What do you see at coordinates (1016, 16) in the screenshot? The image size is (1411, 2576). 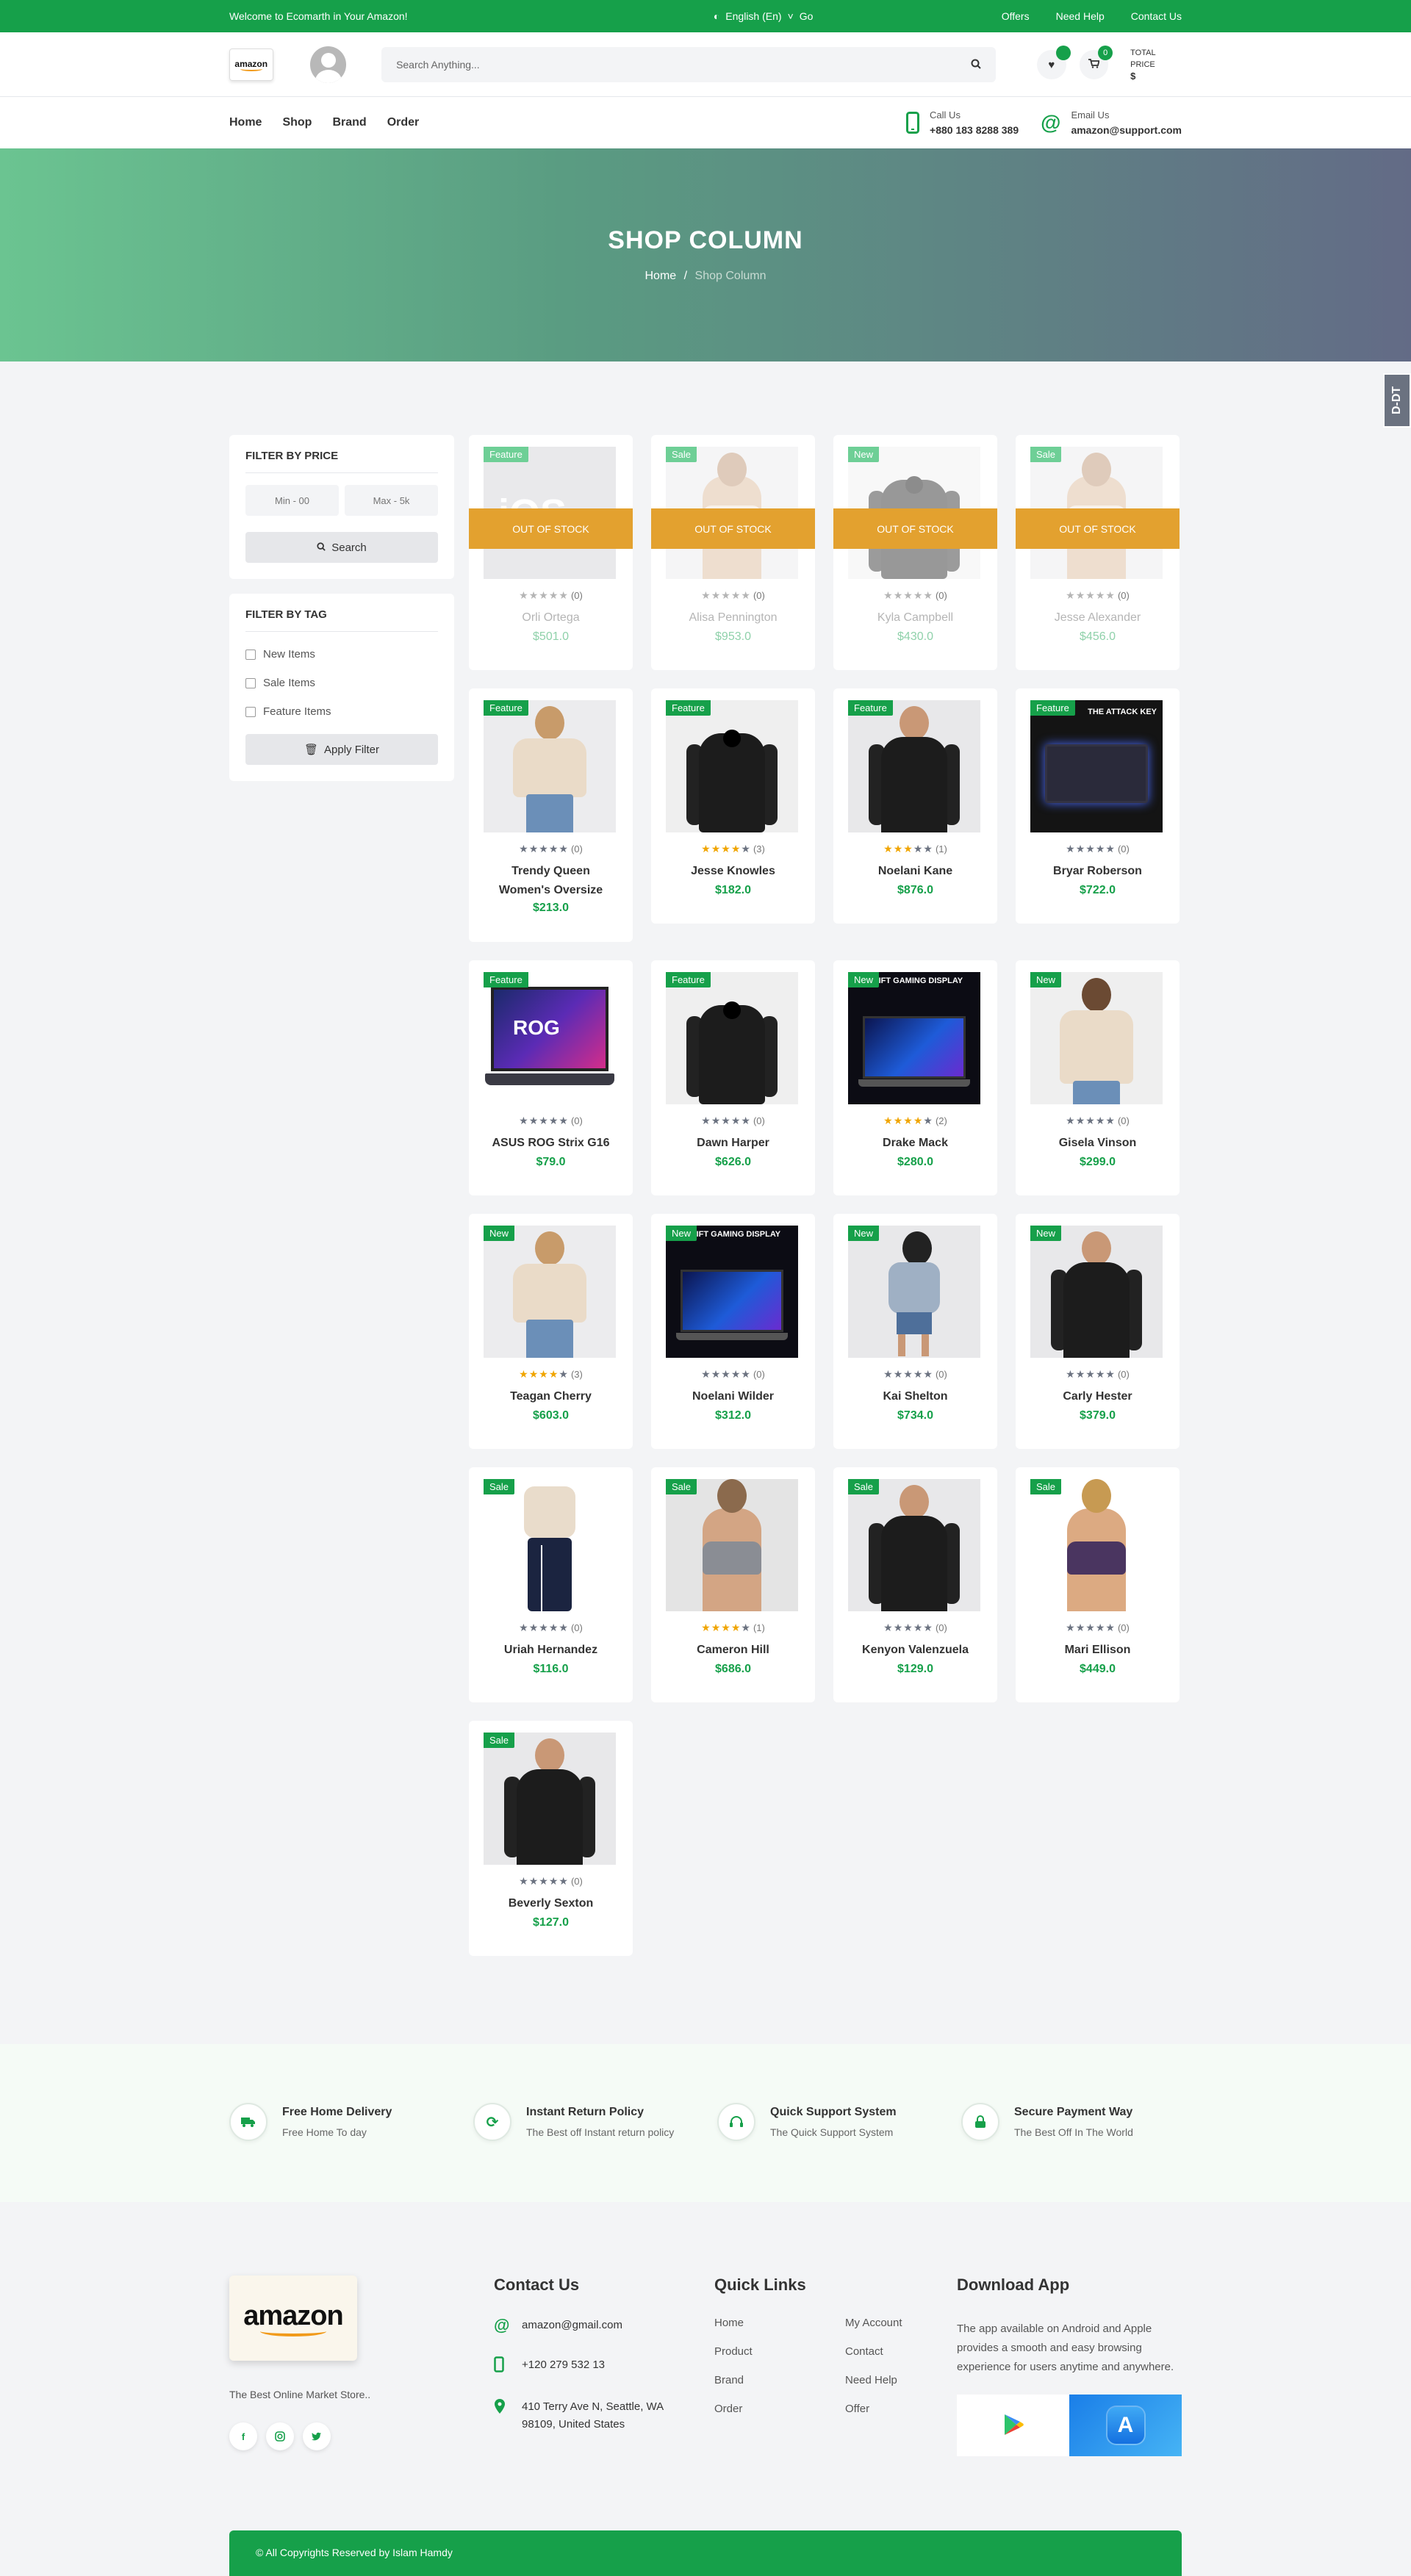 I see `offers-link: Offers` at bounding box center [1016, 16].